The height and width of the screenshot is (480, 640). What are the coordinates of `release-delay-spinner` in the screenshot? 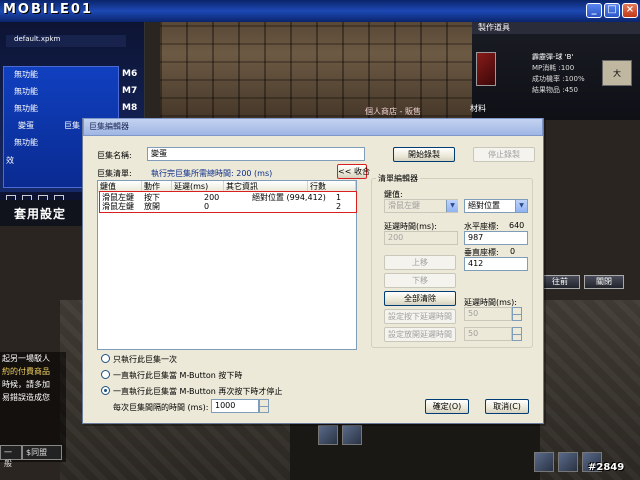 It's located at (517, 334).